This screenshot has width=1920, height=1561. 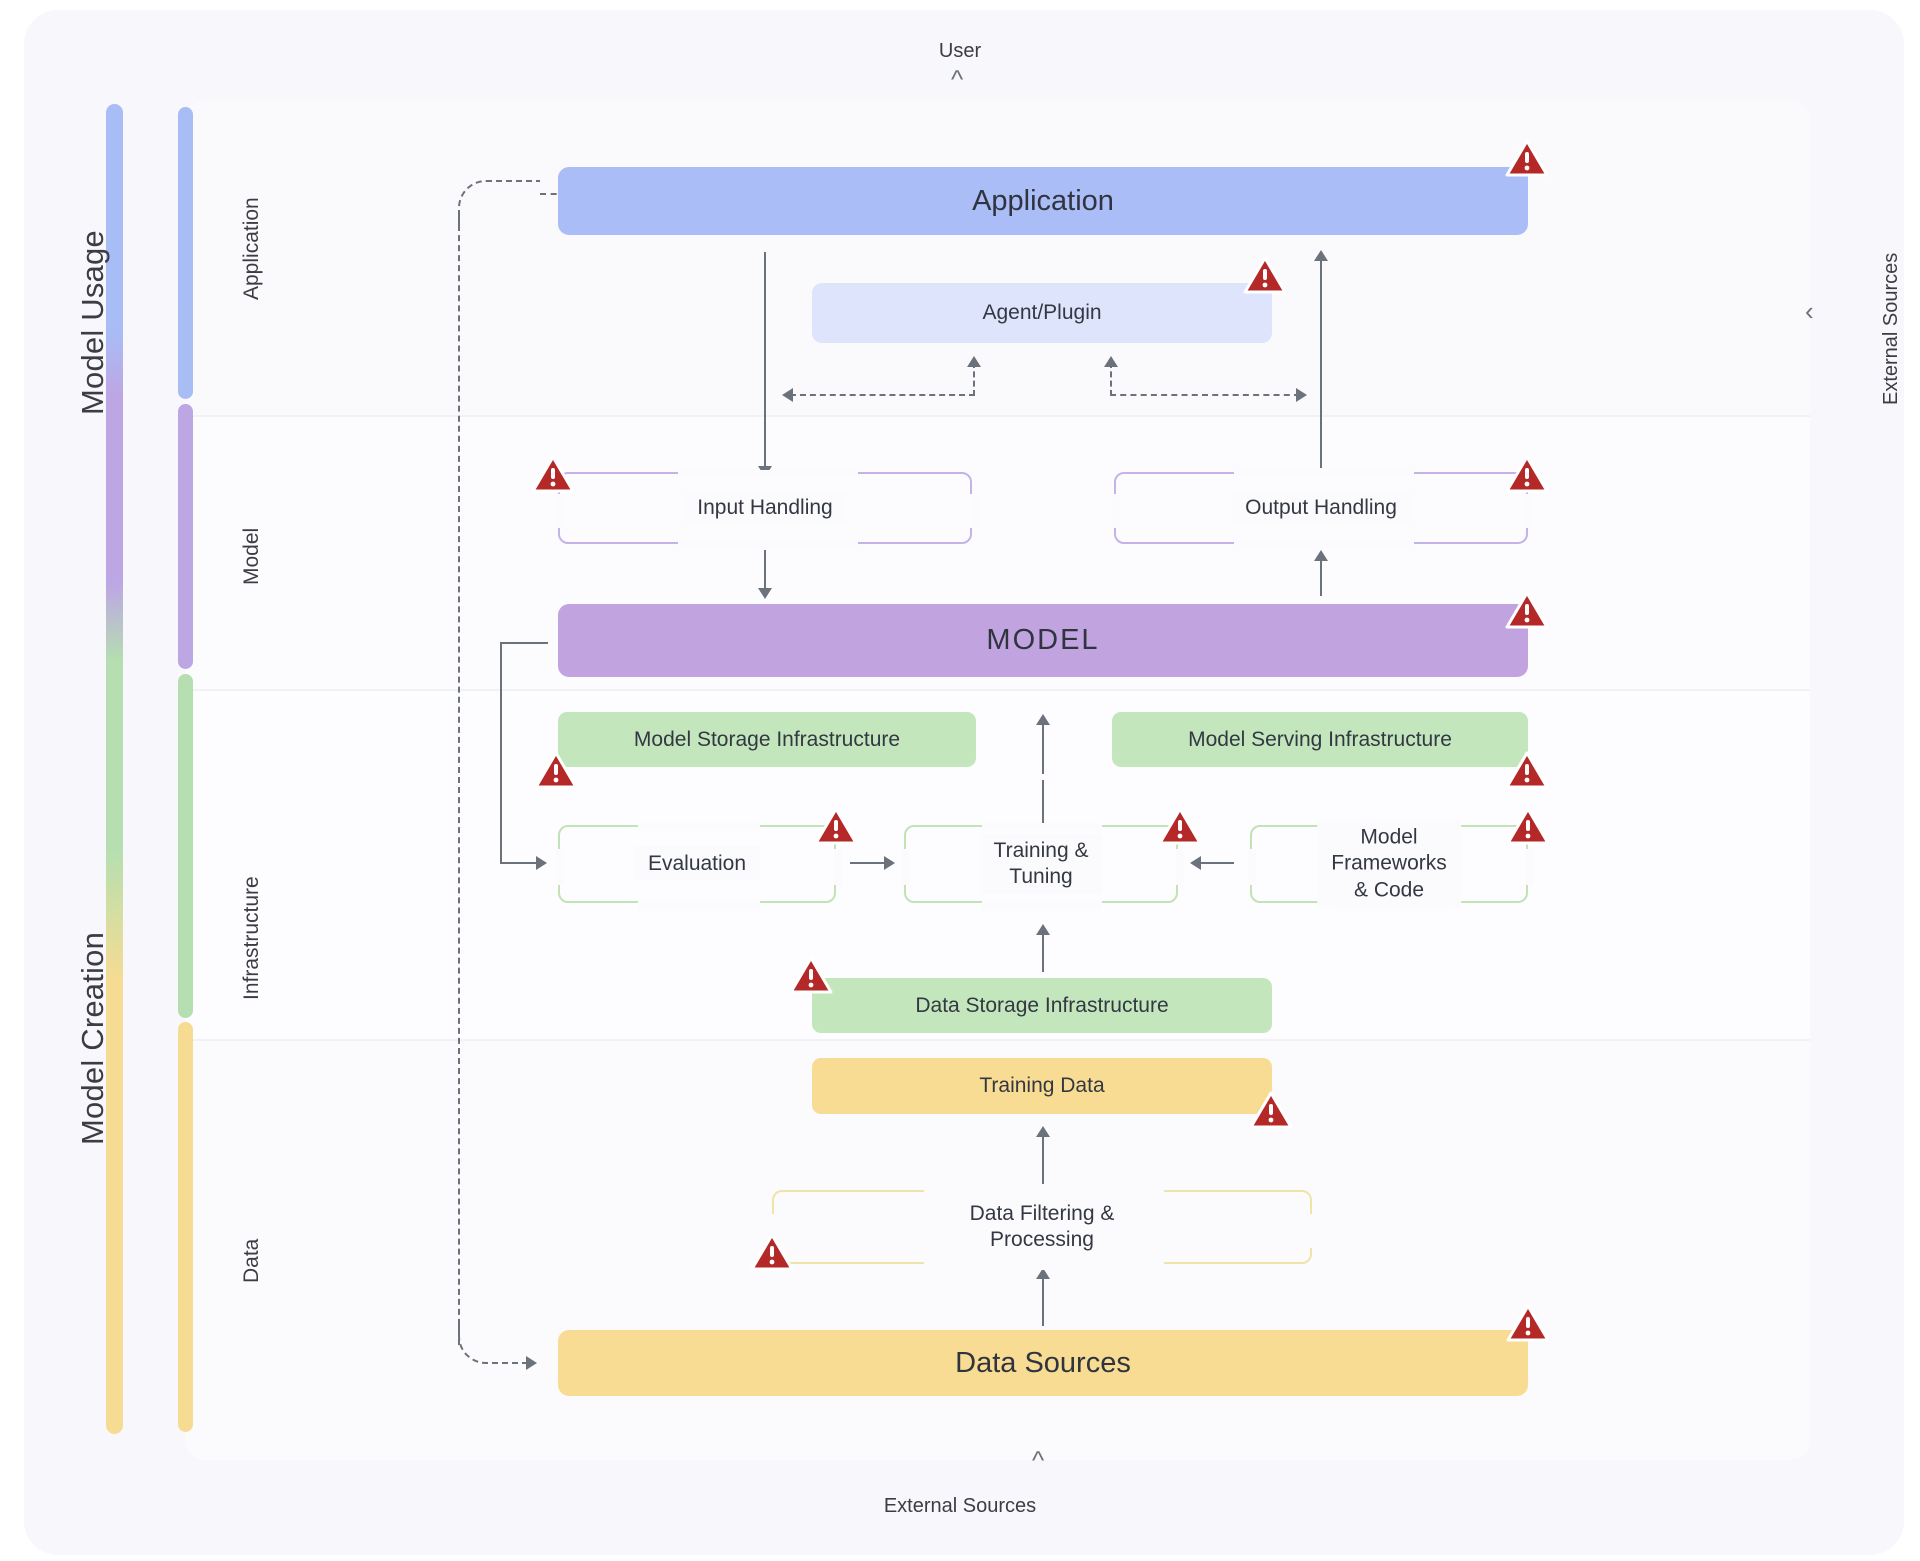 What do you see at coordinates (1043, 1363) in the screenshot?
I see `node-data-sources: Data Sources` at bounding box center [1043, 1363].